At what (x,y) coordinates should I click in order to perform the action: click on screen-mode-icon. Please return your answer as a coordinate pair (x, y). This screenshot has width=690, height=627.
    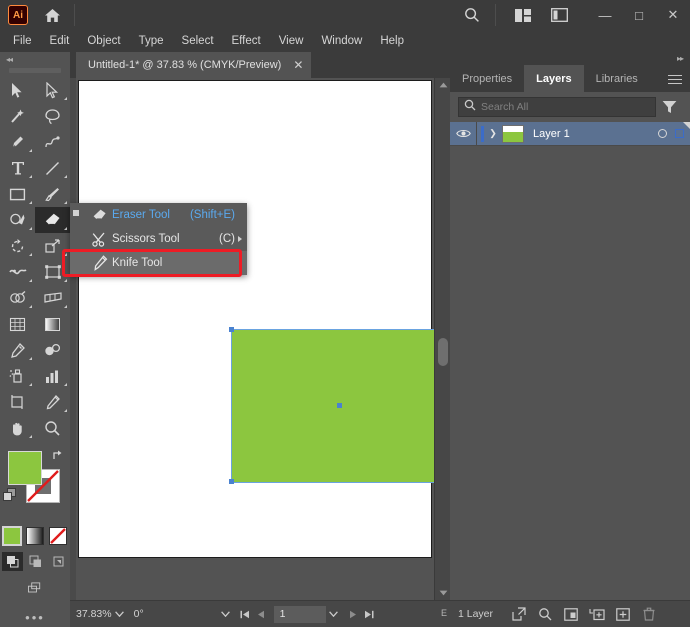
    Looking at the image, I should click on (35, 588).